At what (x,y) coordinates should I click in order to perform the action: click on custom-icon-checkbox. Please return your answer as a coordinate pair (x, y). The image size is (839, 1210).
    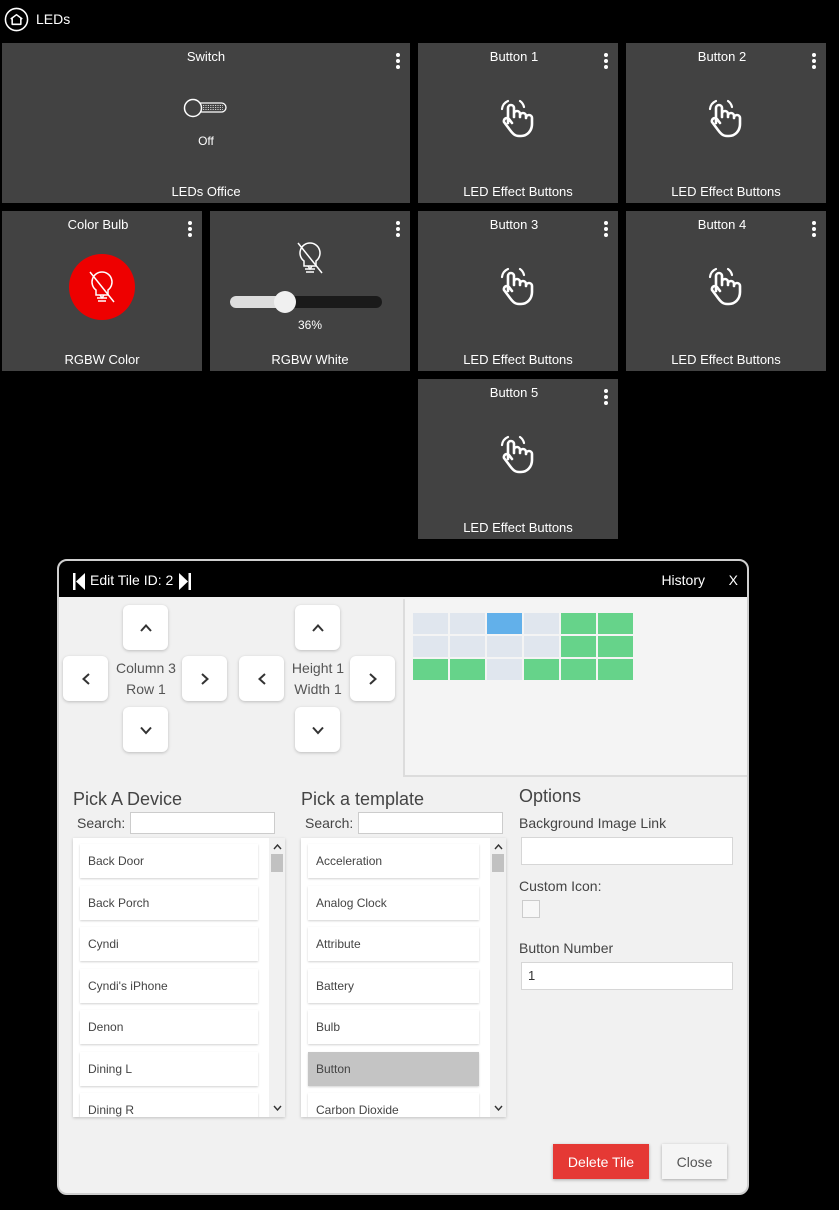
    Looking at the image, I should click on (531, 909).